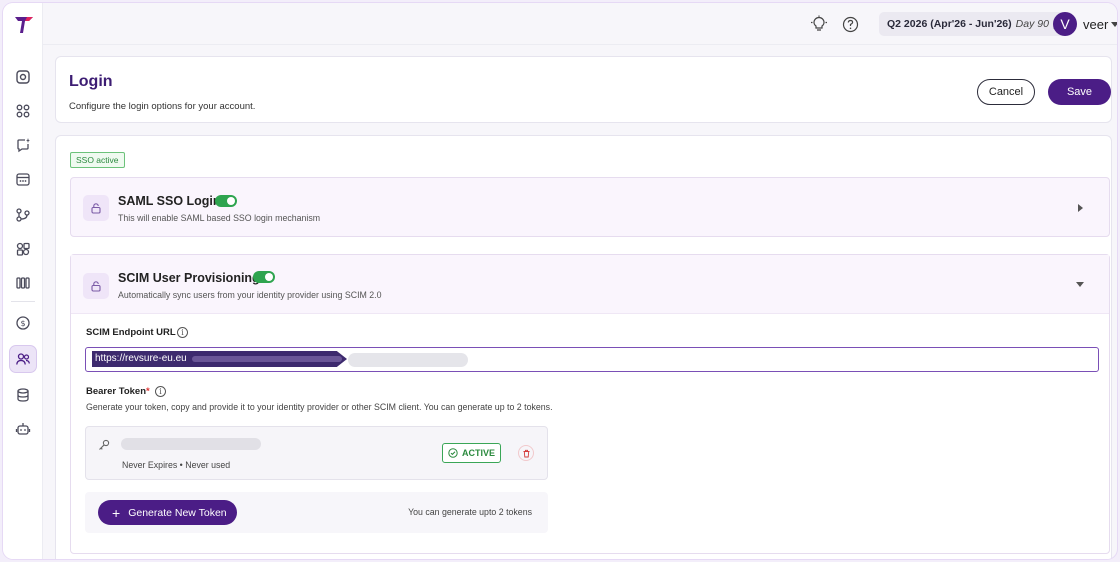  What do you see at coordinates (23, 215) in the screenshot?
I see `nav-pipeline-icon` at bounding box center [23, 215].